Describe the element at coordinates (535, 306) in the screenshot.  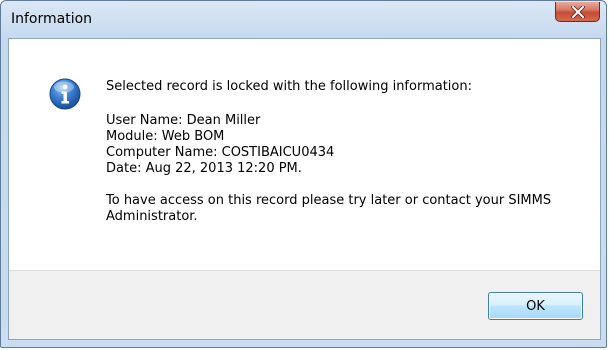
I see `ok-button: OK` at that location.